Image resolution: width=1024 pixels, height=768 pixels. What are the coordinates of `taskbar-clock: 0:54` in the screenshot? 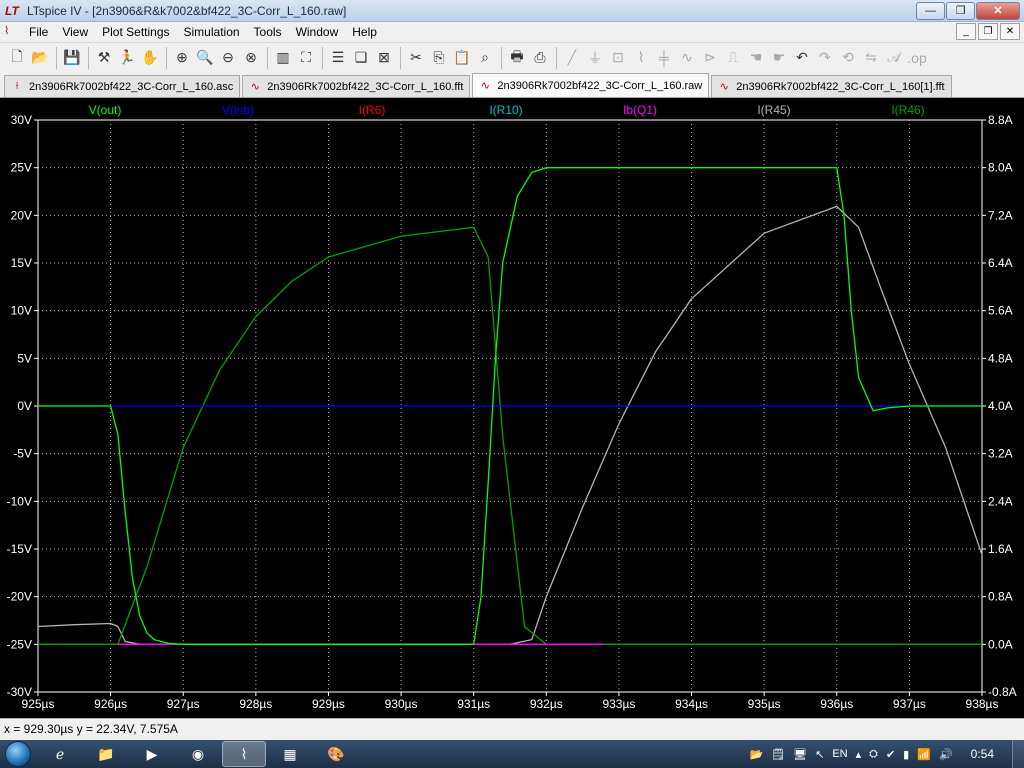 It's located at (982, 754).